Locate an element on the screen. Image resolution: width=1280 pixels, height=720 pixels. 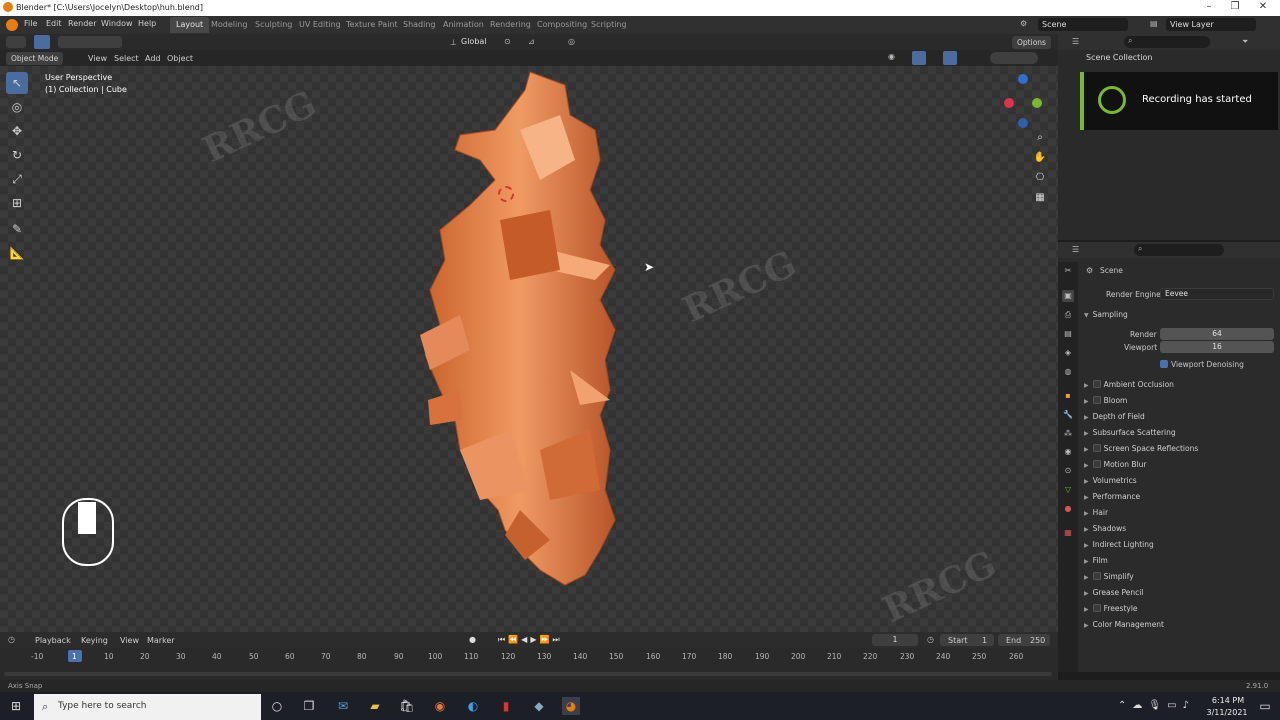
tab-scripting: Scripting is located at coordinates (609, 25).